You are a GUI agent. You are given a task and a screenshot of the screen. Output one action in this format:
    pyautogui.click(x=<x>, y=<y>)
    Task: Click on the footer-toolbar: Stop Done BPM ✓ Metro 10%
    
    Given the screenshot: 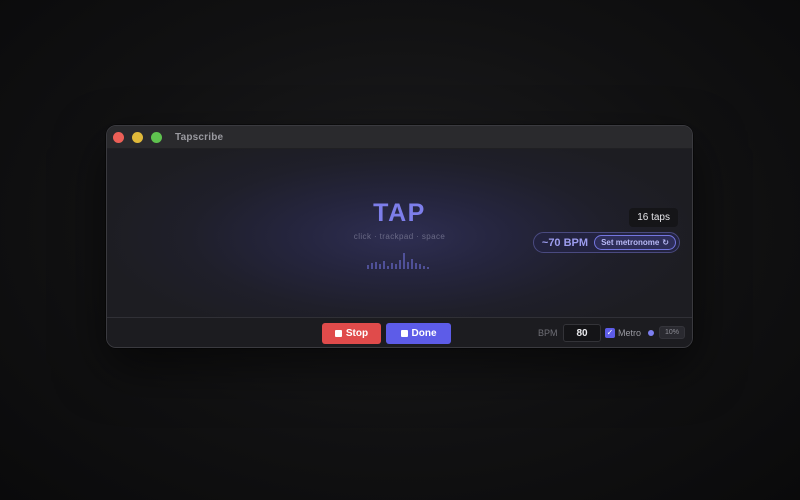 What is the action you would take?
    pyautogui.click(x=399, y=332)
    